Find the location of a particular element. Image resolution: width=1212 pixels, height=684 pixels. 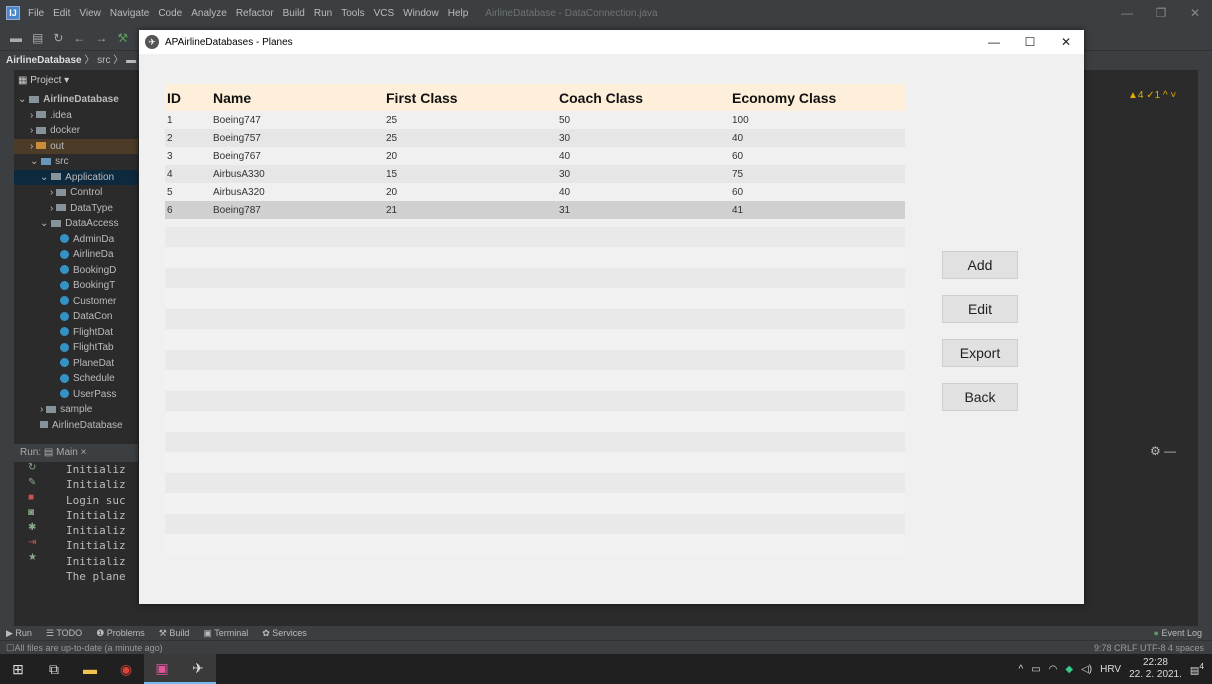

column-header-name: Name is located at coordinates (299, 98).